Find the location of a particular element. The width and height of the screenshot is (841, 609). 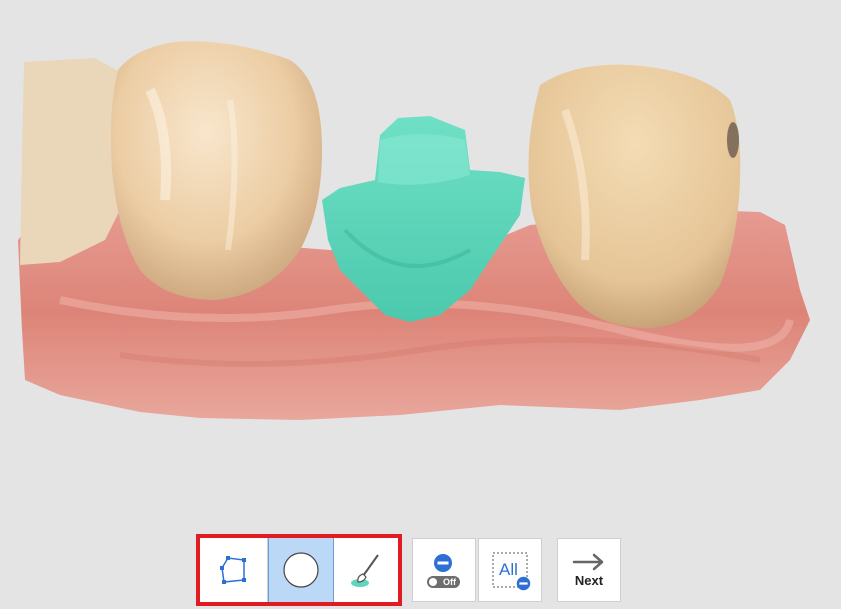

circle-select-icon is located at coordinates (301, 570).